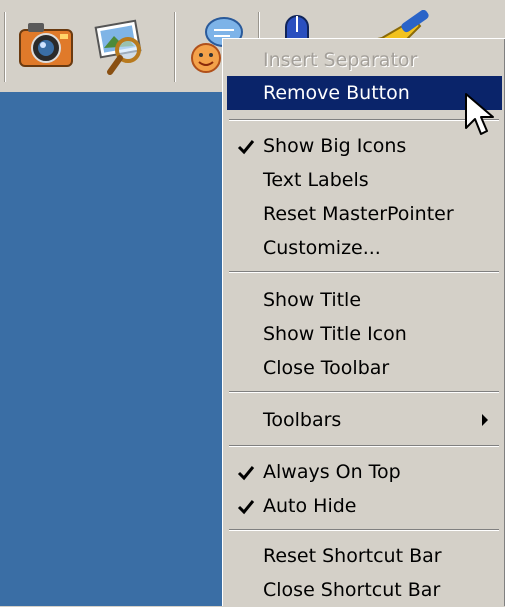 This screenshot has height=607, width=505. I want to click on menu-item-label: Show Big Icons, so click(335, 146).